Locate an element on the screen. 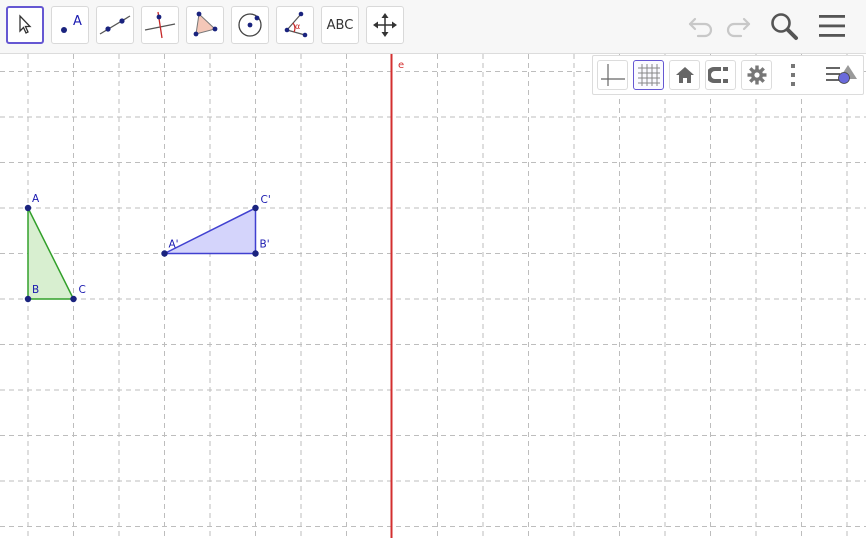  menu-icon is located at coordinates (832, 26).